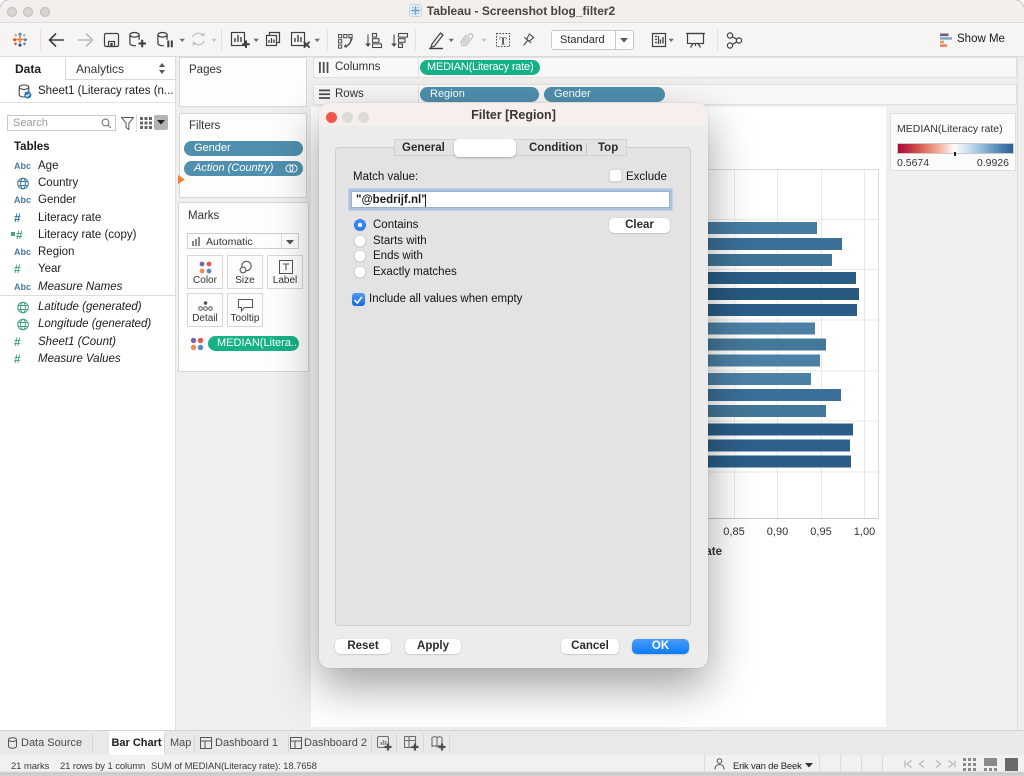 This screenshot has height=776, width=1024. What do you see at coordinates (864, 532) in the screenshot?
I see `svg-text: 1,00` at bounding box center [864, 532].